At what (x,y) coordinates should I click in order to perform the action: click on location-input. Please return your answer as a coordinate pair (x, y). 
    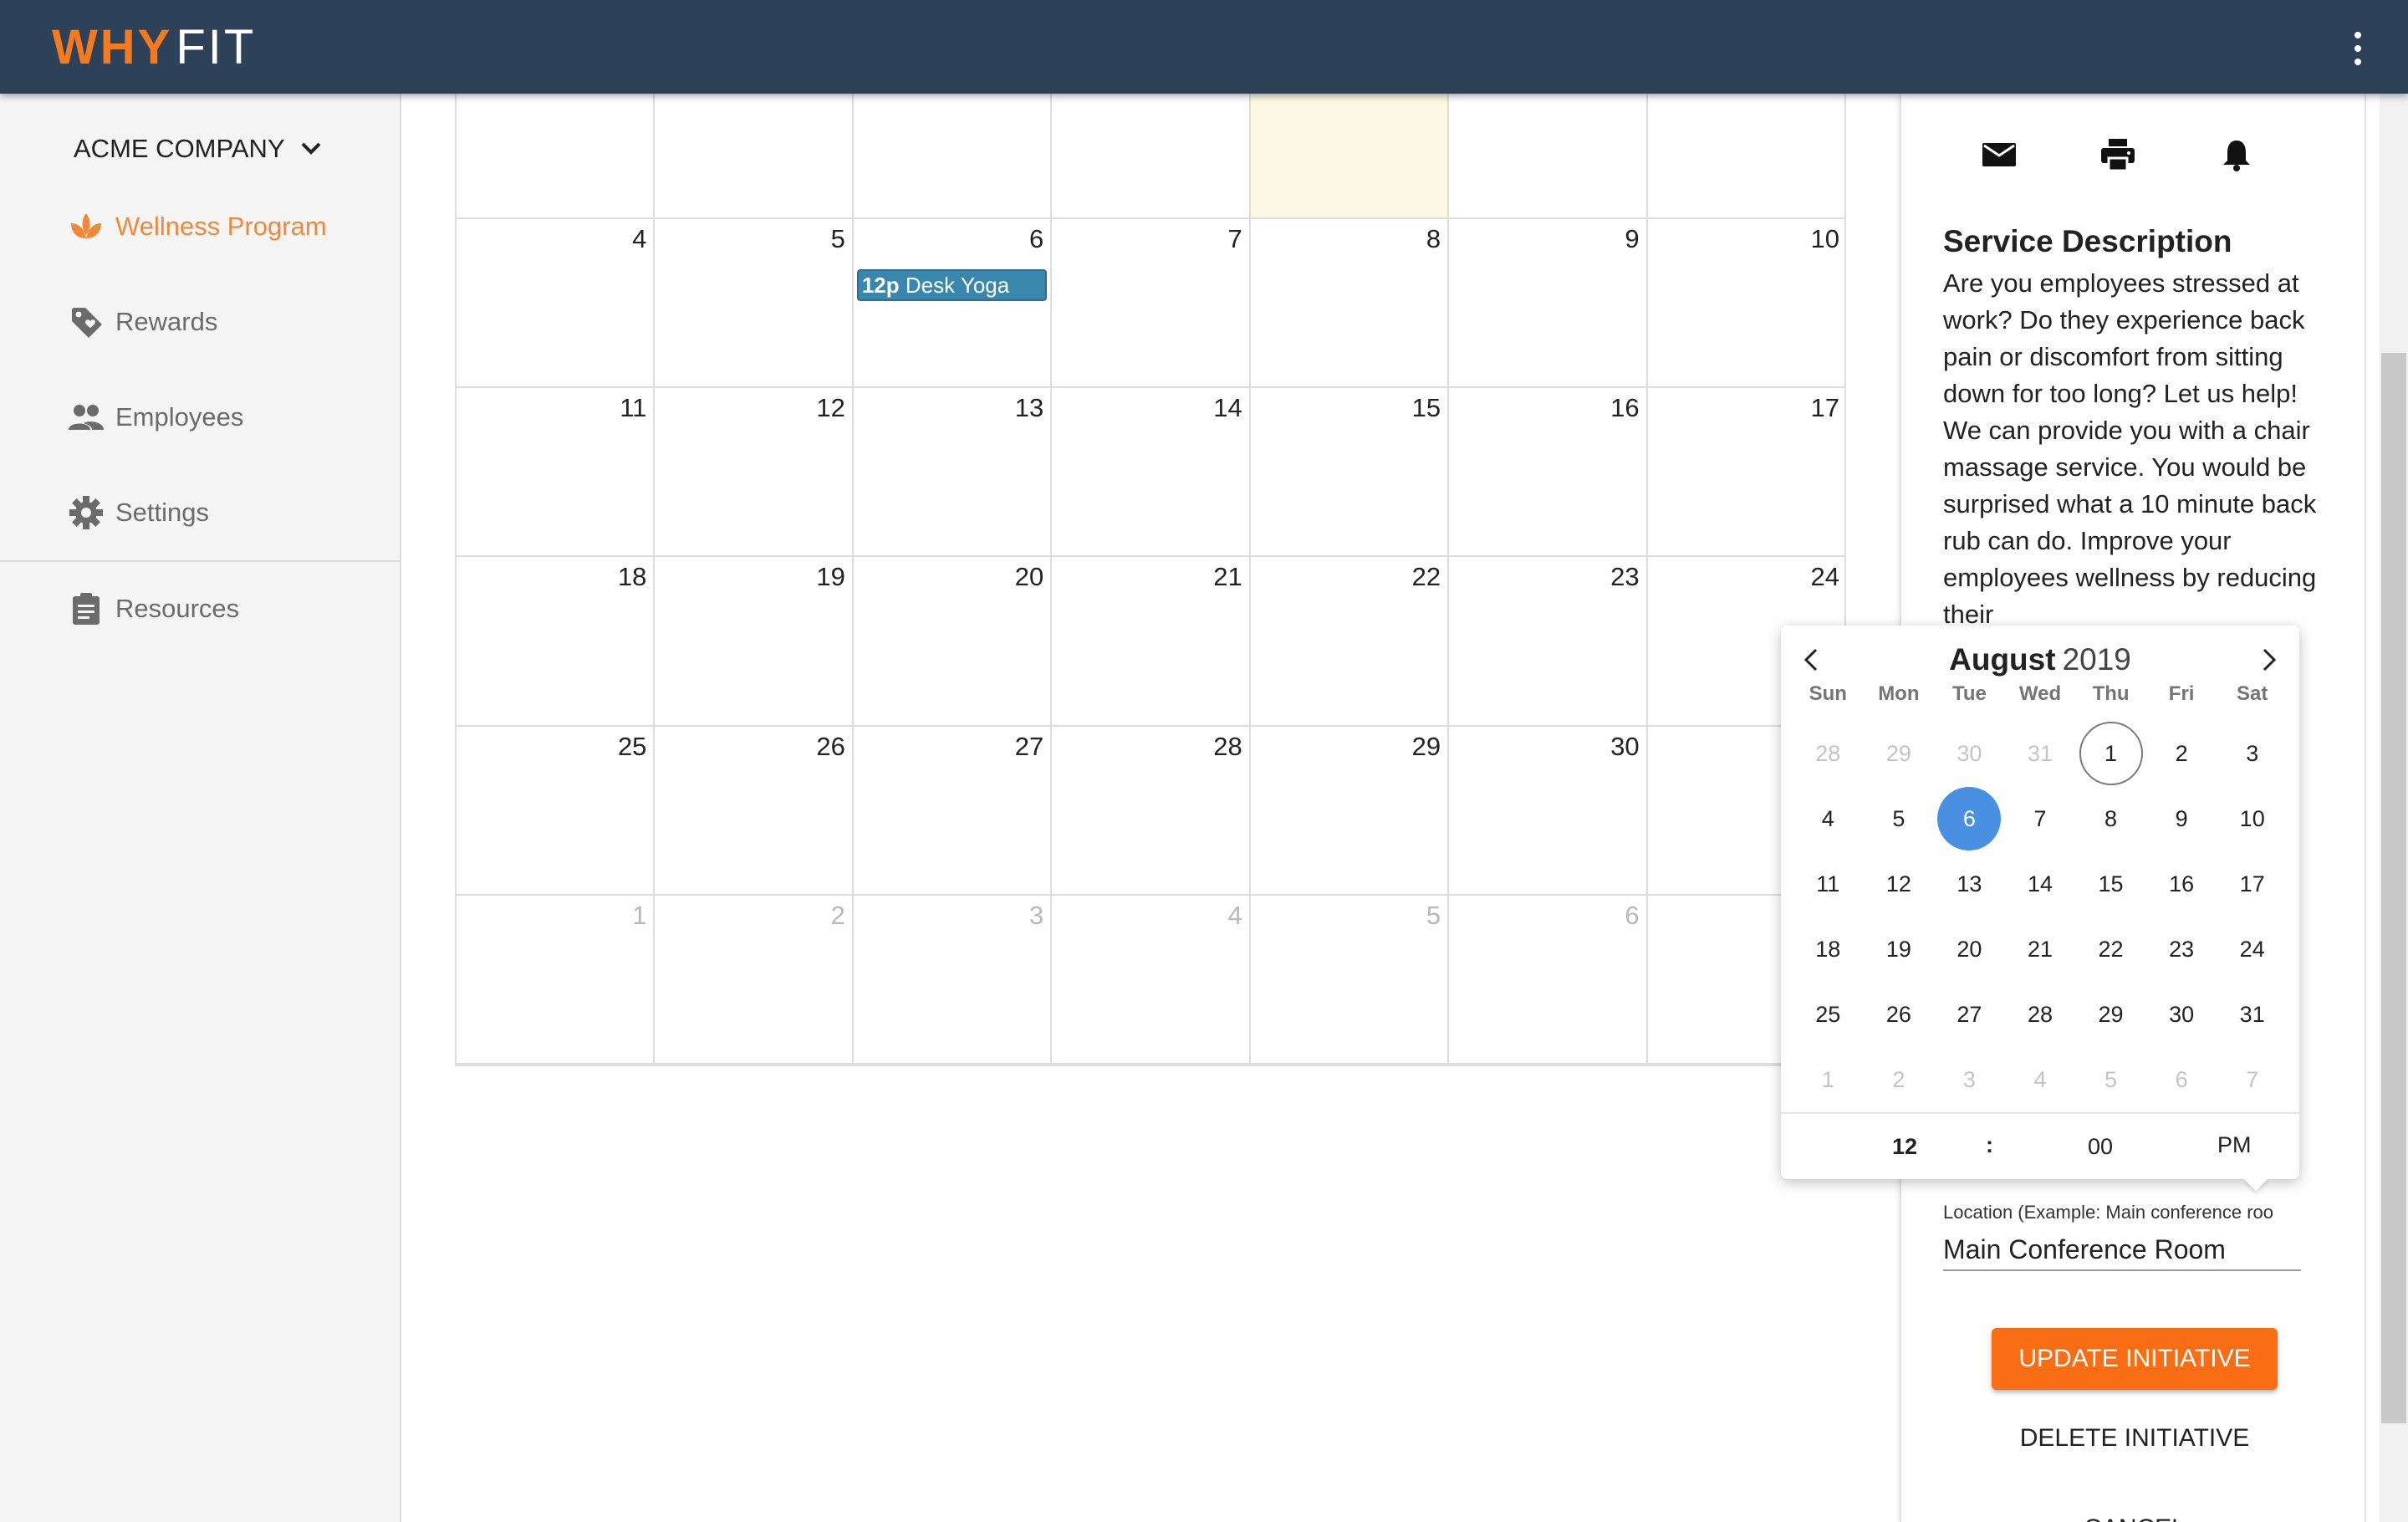
    Looking at the image, I should click on (2122, 1250).